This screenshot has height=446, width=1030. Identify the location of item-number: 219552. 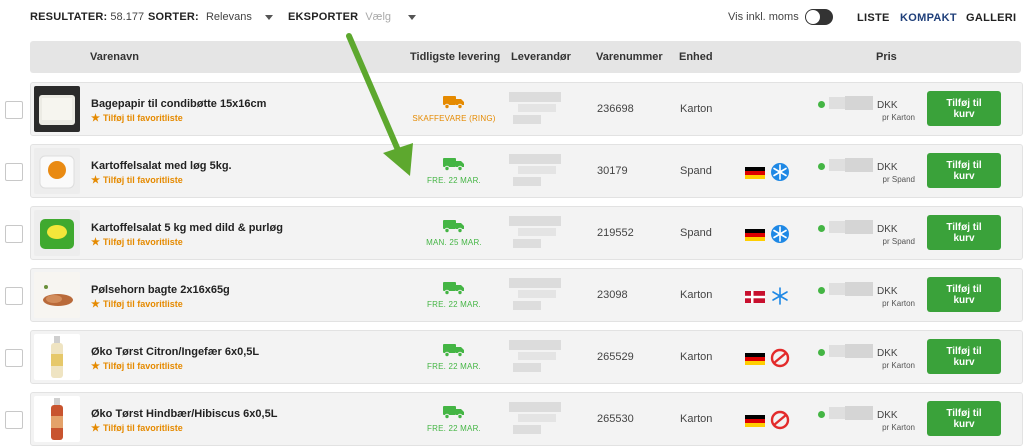
(615, 233).